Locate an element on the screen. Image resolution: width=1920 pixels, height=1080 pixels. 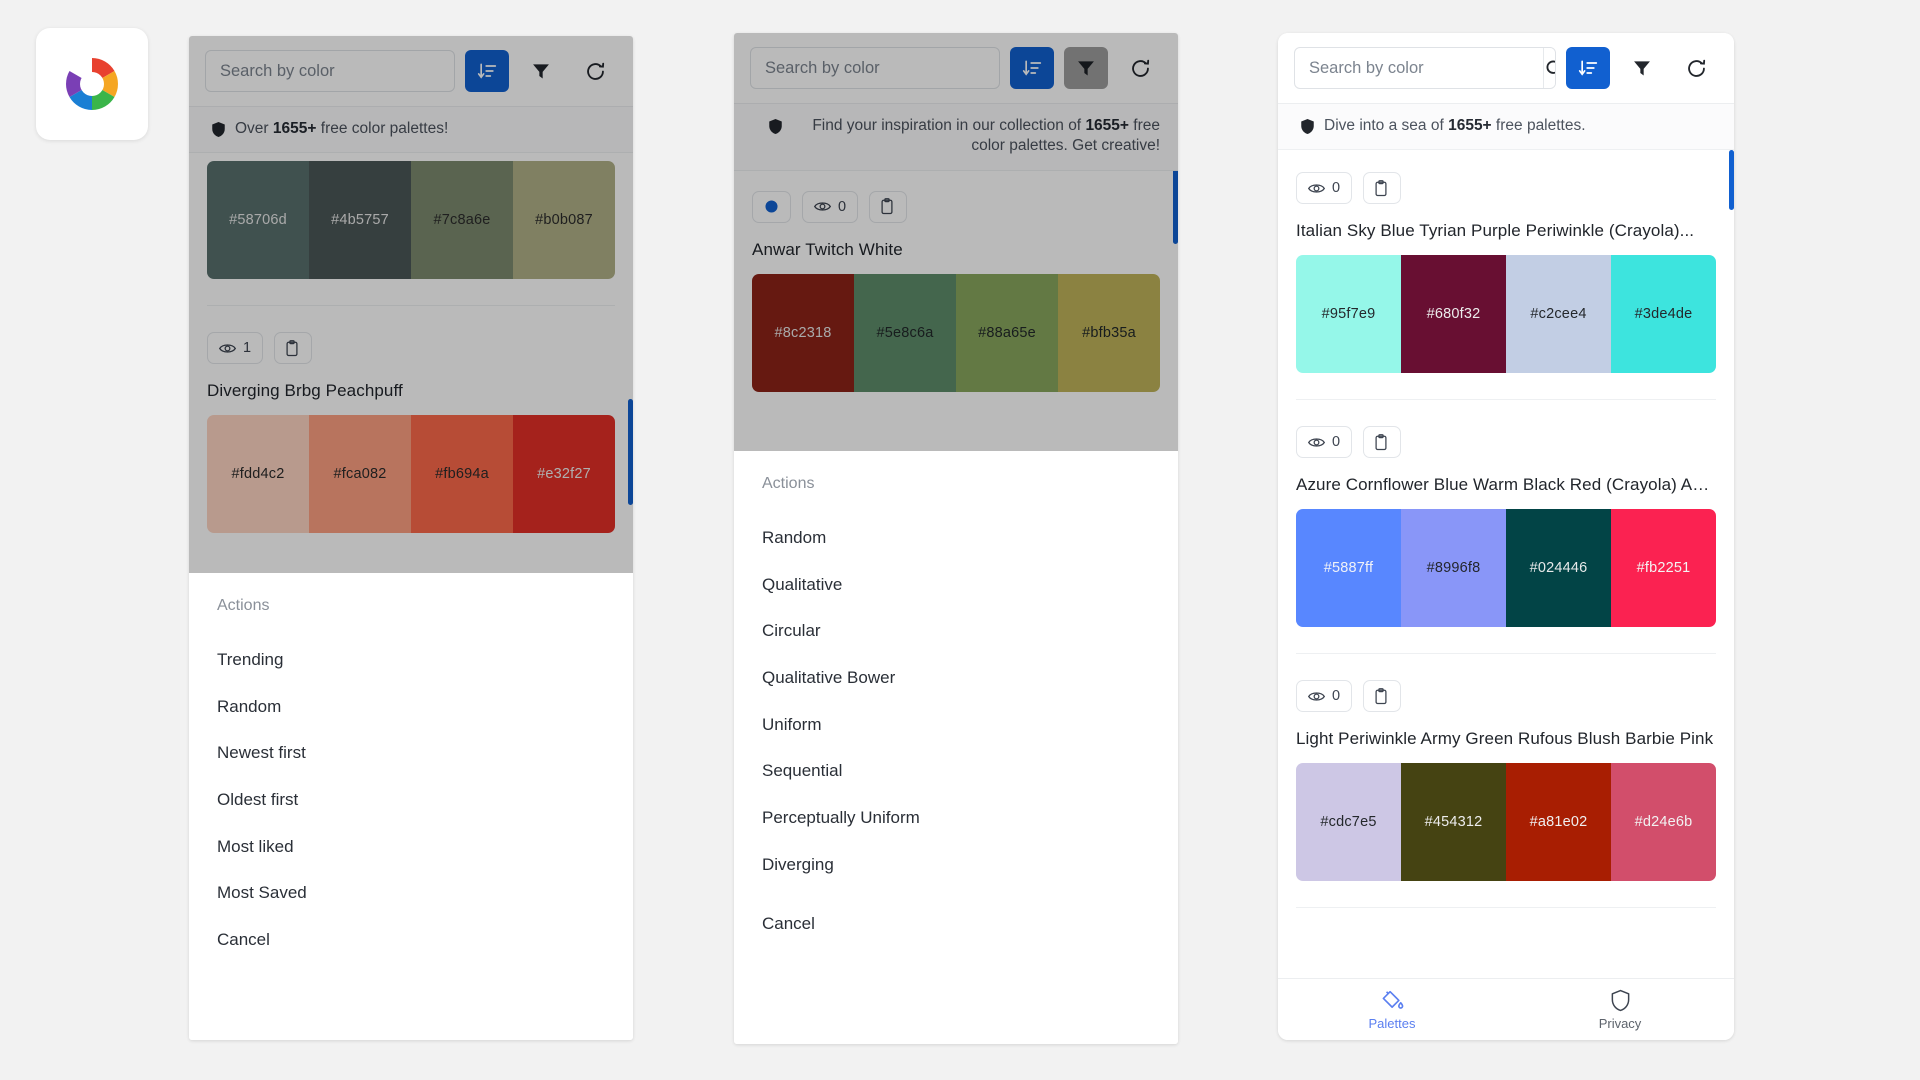
search-button is located at coordinates (1549, 68).